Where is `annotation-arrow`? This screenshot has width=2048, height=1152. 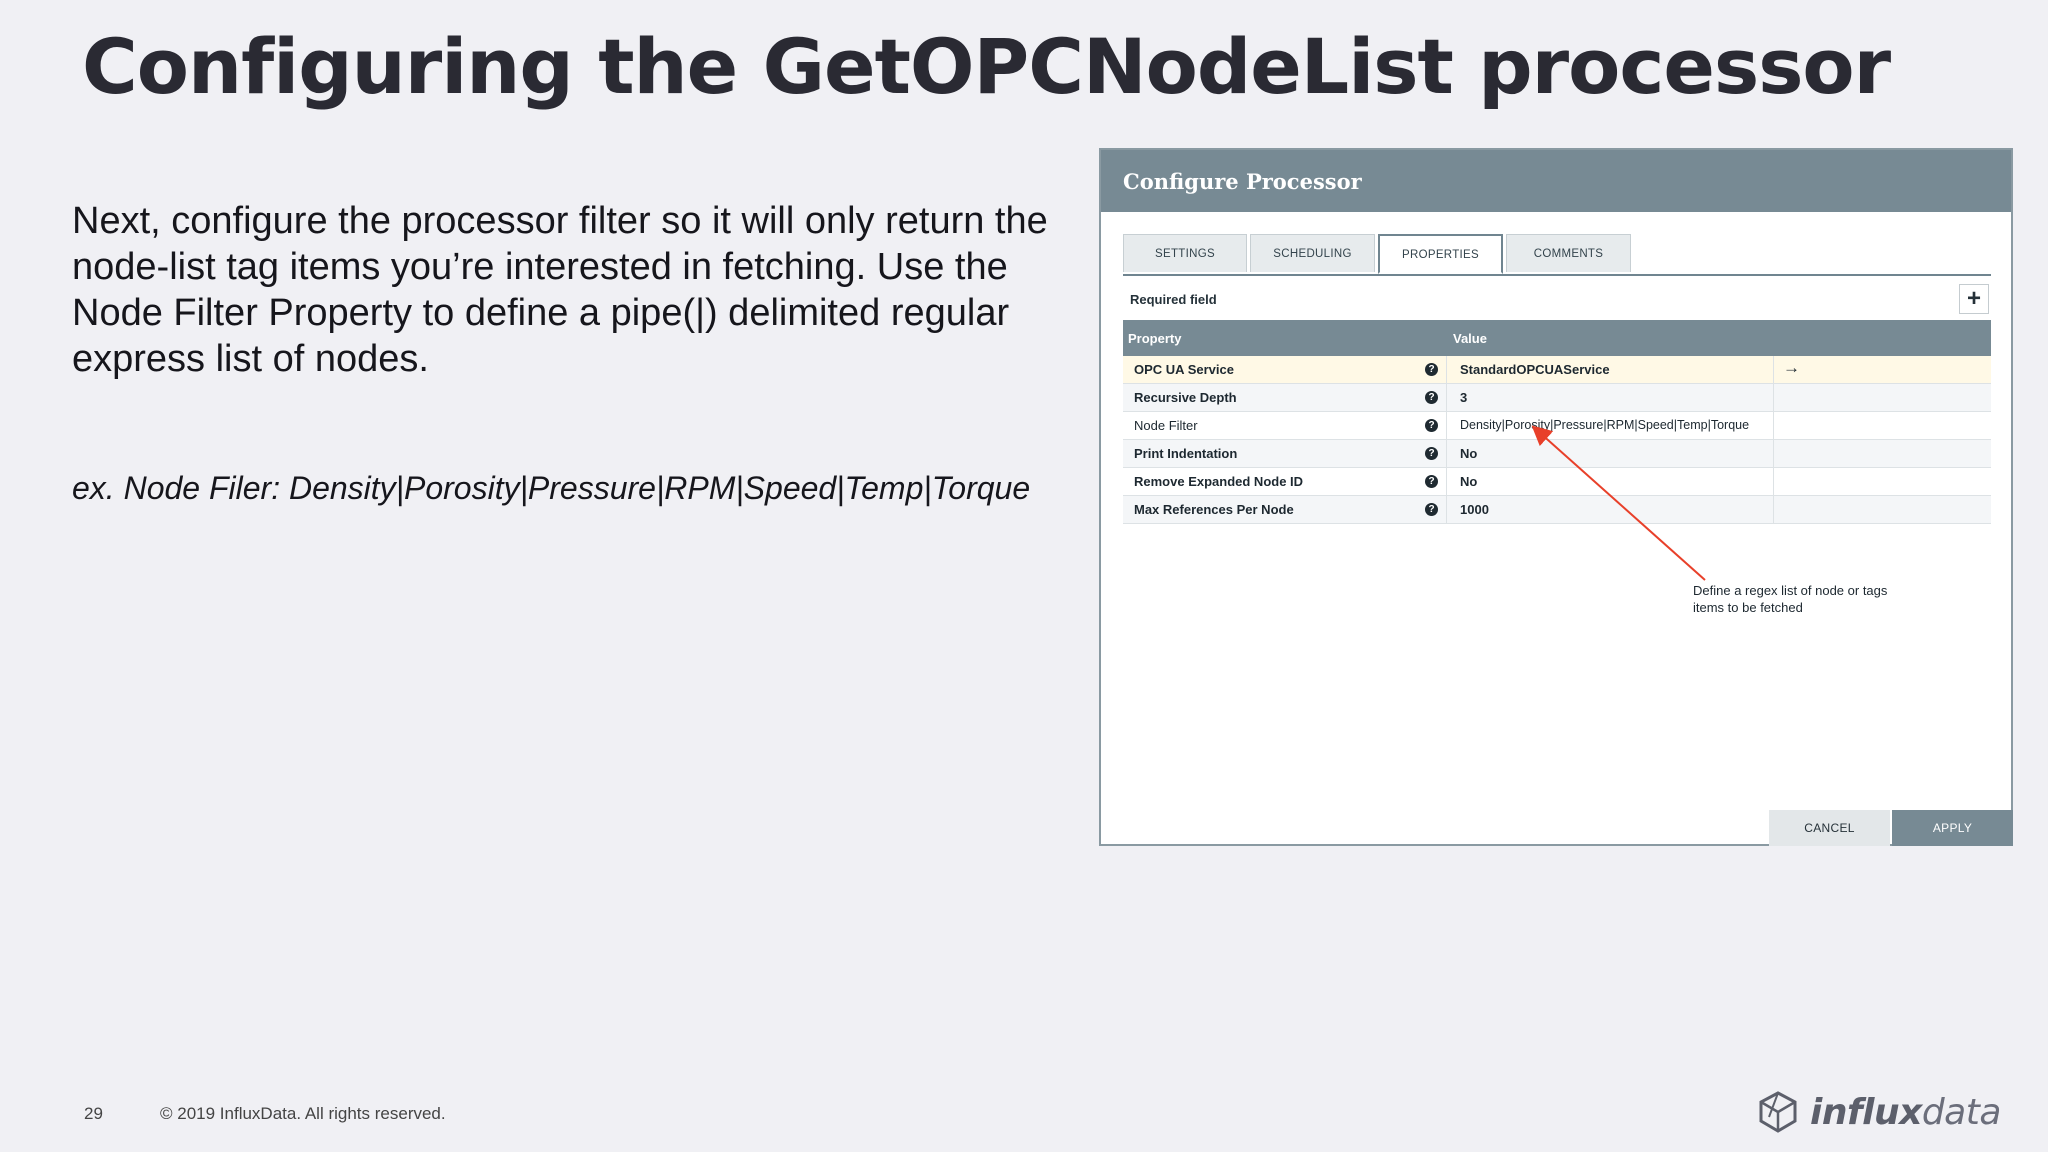
annotation-arrow is located at coordinates (1618, 503).